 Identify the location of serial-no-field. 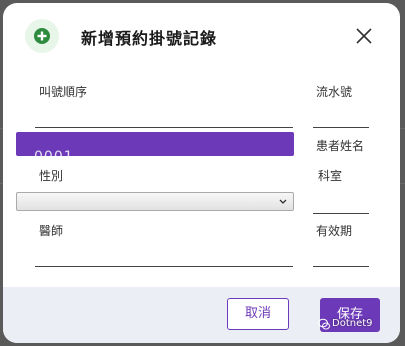
(341, 116).